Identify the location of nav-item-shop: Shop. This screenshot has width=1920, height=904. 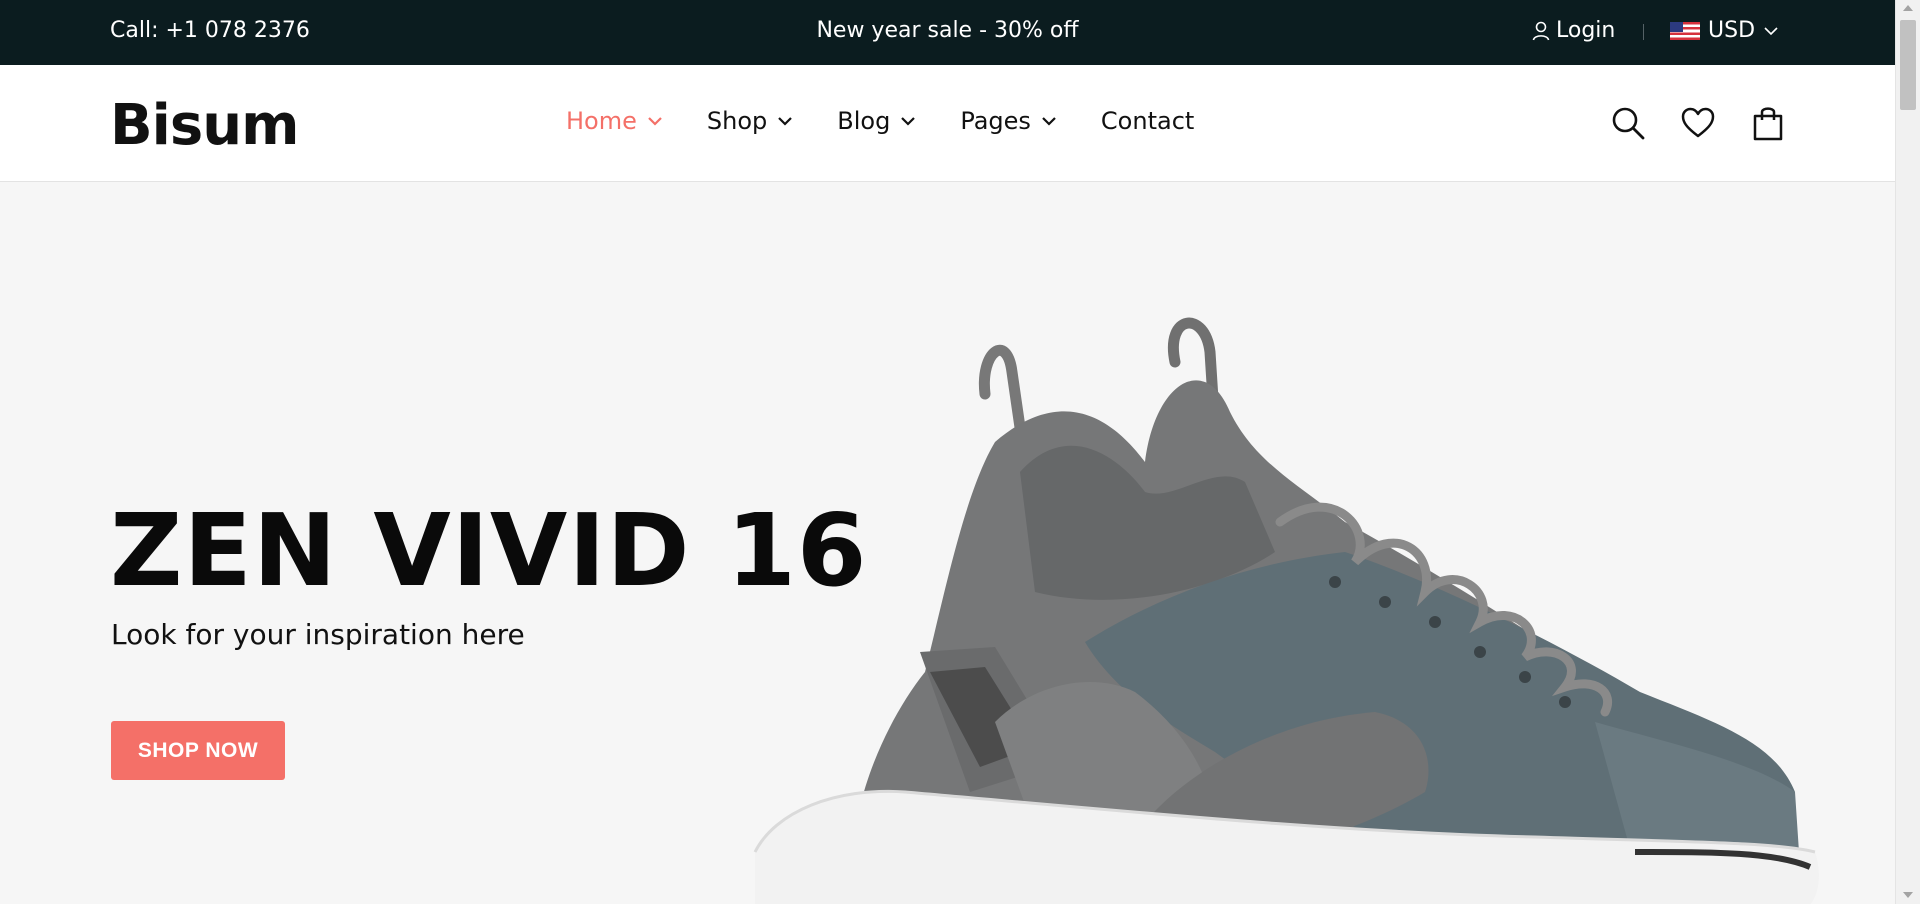
(750, 121).